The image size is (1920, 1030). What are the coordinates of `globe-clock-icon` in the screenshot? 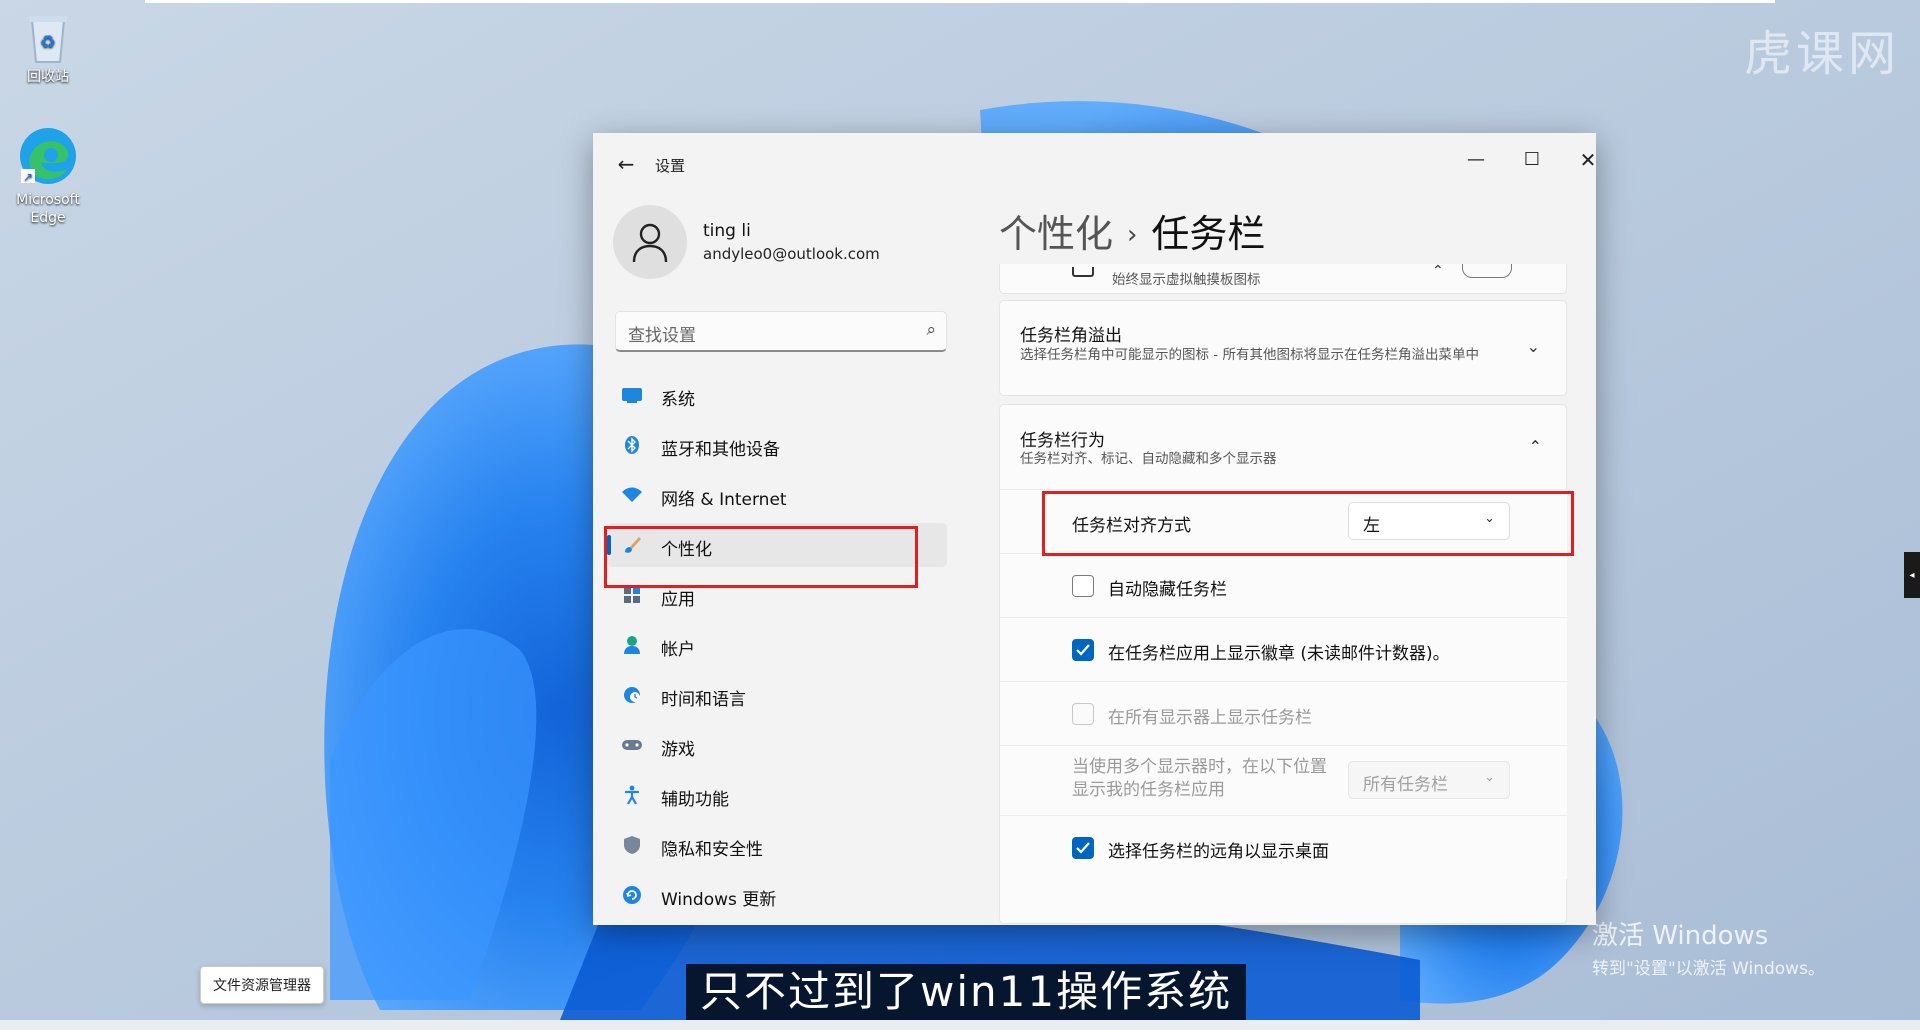 It's located at (632, 695).